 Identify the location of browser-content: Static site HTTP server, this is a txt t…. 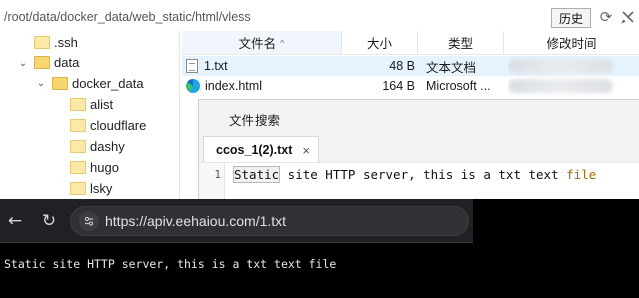
(236, 271).